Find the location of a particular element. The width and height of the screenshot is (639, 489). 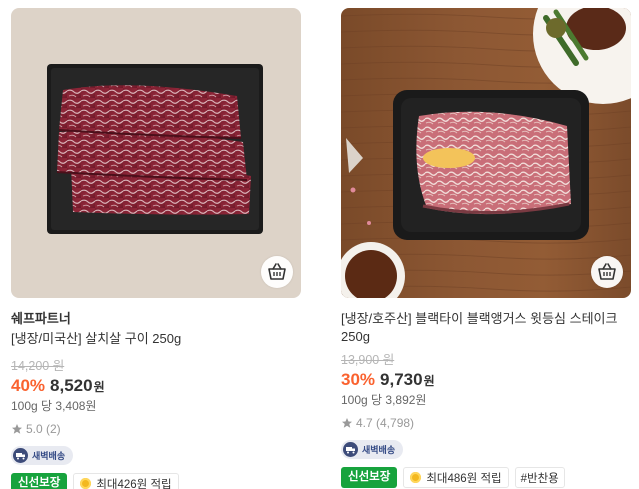

product-name: [냉장/호주산] 블랙타이 블랙앵거스 윗등심 스테이크 250g is located at coordinates (487, 328).